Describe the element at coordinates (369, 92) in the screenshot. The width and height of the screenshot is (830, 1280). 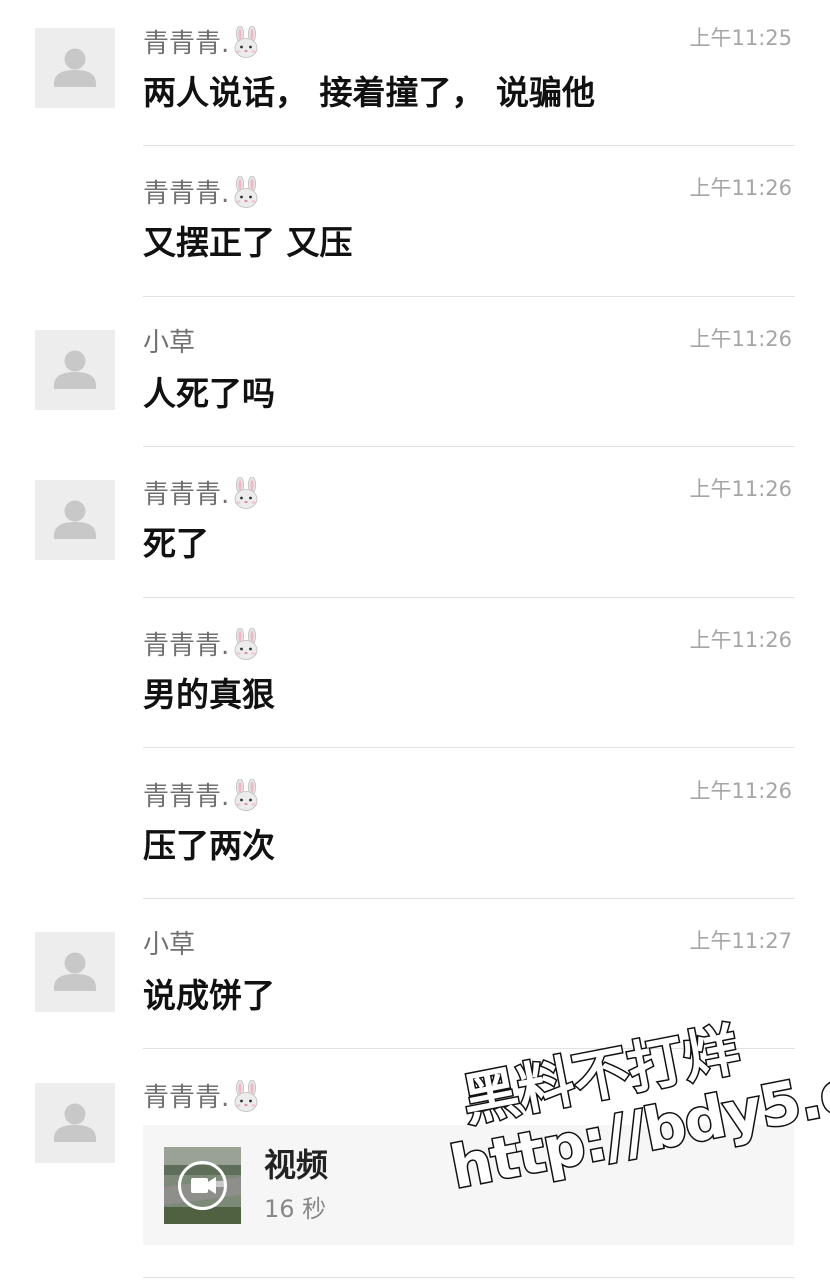
I see `message-text: 两人说话， 接着撞了， 说骗他` at that location.